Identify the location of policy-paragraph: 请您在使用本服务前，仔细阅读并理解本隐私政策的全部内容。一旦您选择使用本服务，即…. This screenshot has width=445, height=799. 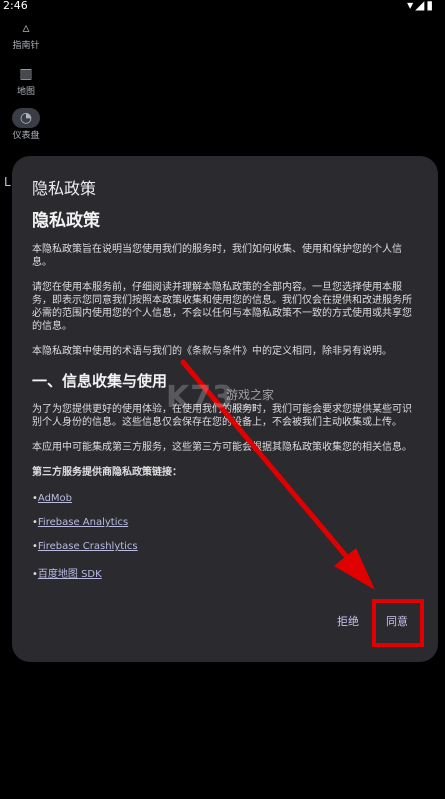
(222, 307).